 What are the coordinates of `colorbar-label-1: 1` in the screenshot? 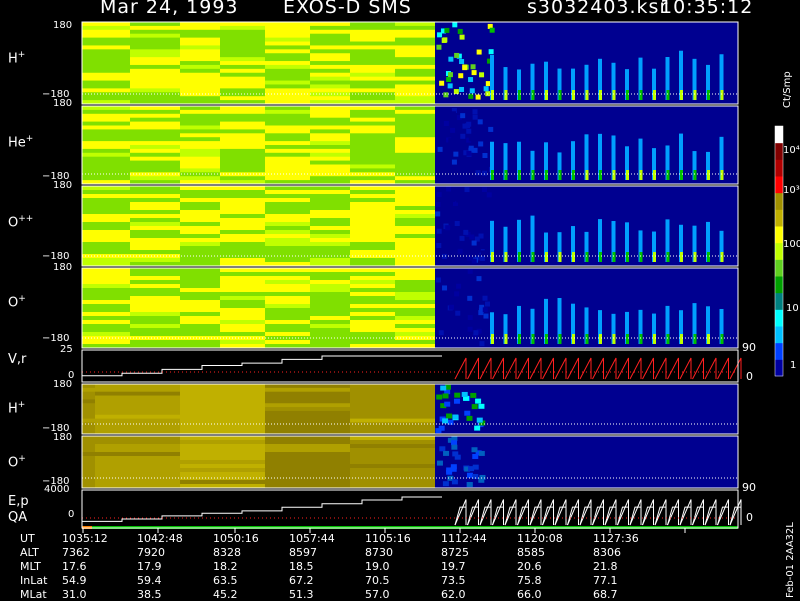 It's located at (793, 365).